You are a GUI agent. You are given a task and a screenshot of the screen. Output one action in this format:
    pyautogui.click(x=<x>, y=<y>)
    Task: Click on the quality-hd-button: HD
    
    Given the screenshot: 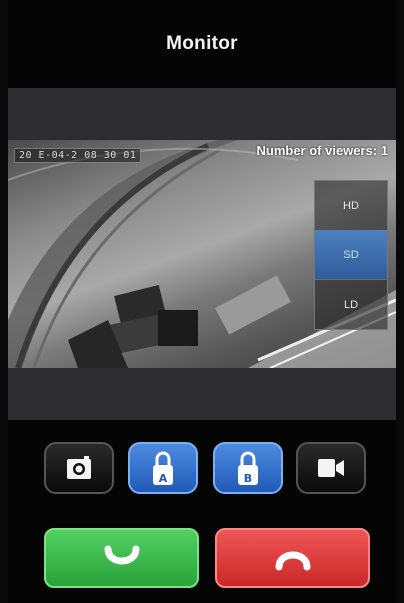 What is the action you would take?
    pyautogui.click(x=351, y=206)
    